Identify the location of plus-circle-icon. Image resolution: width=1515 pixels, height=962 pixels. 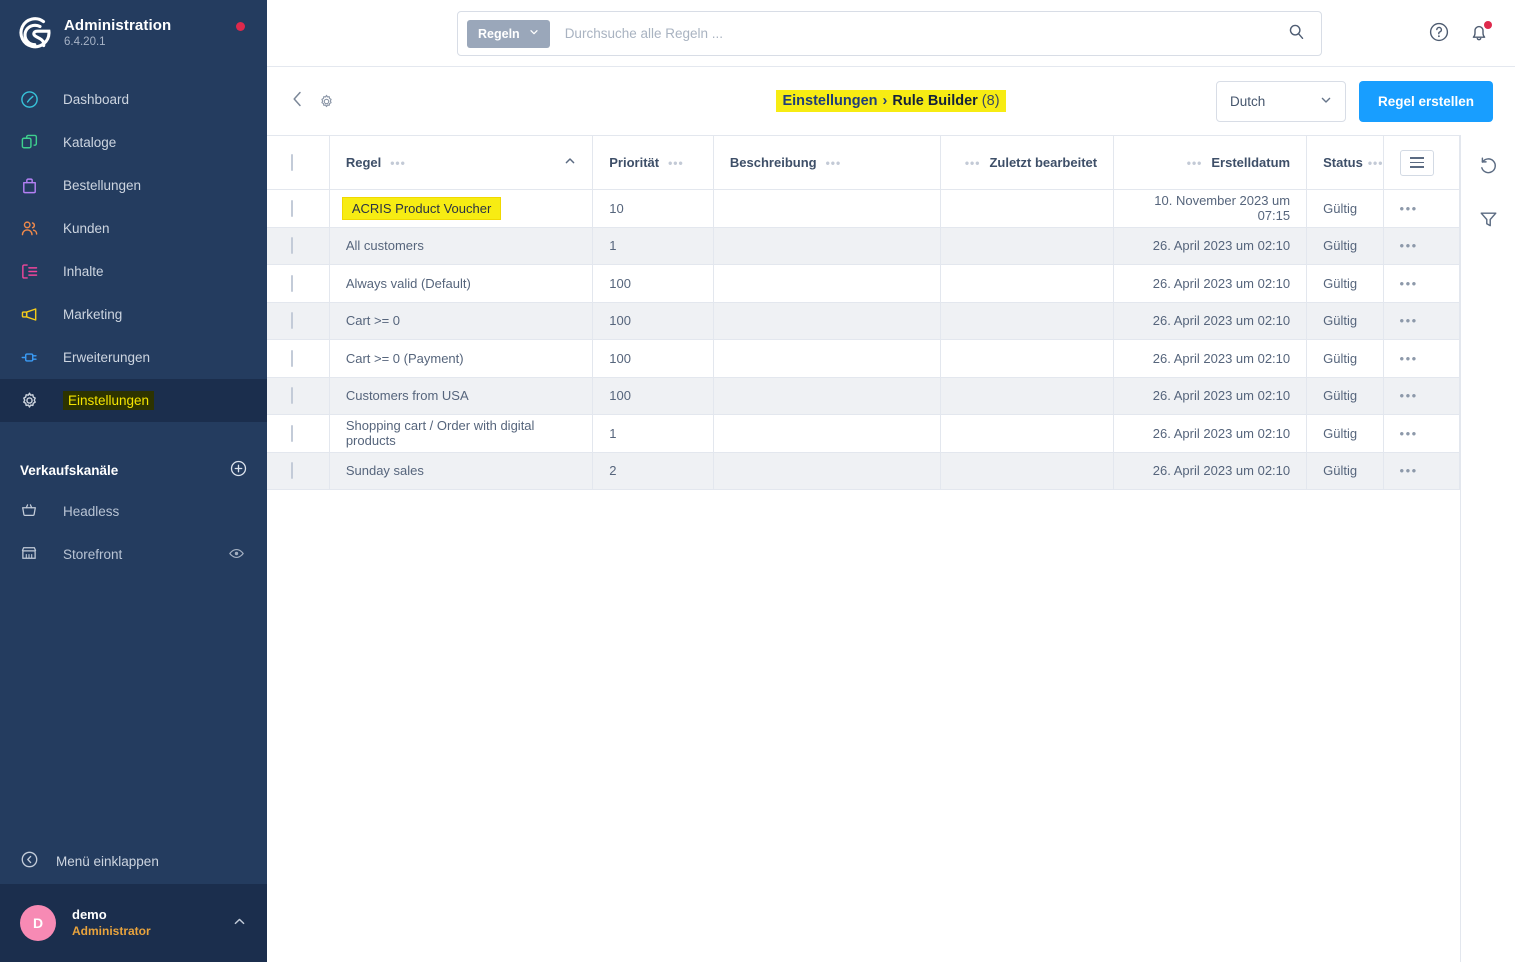
(238, 470).